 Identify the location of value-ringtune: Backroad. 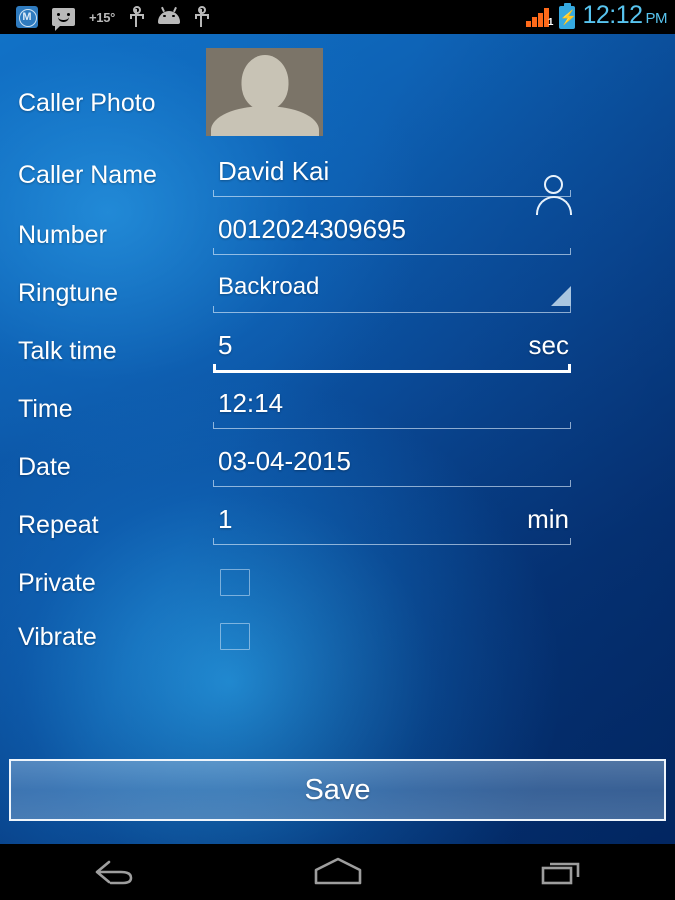
(269, 286).